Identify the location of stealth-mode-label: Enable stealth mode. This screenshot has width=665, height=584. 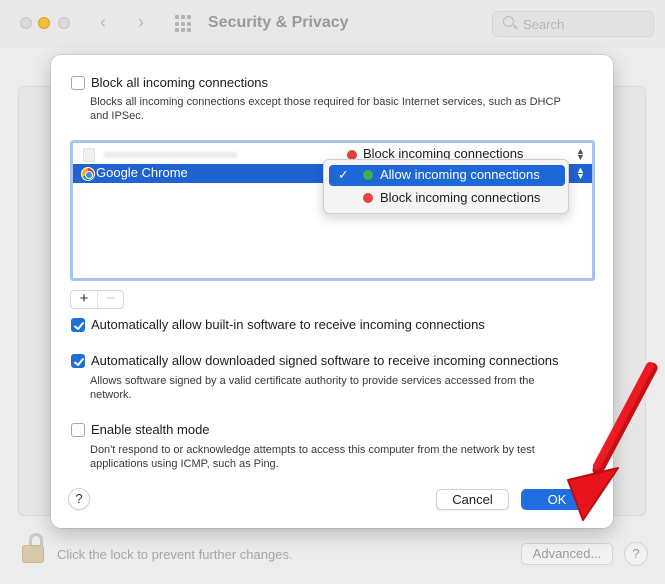
(150, 429).